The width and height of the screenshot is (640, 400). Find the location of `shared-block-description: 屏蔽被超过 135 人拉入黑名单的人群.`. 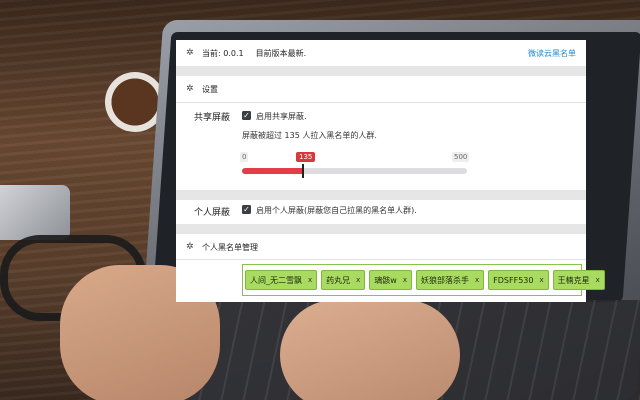

shared-block-description: 屏蔽被超过 135 人拉入黑名单的人群. is located at coordinates (309, 135).